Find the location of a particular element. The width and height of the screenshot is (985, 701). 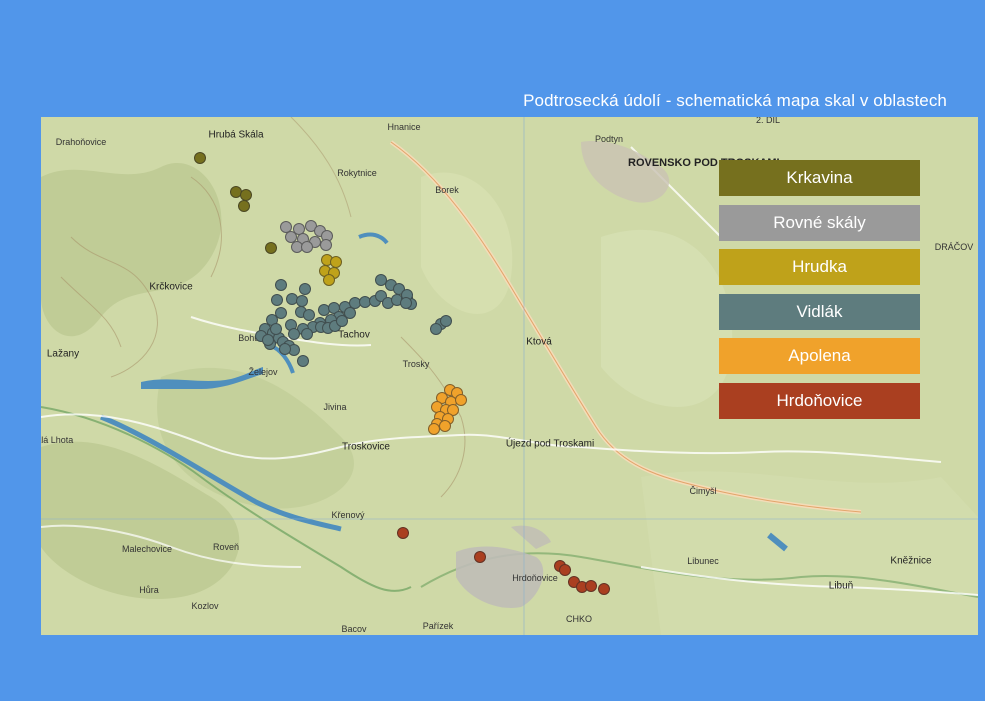

place-label: Podtyn is located at coordinates (609, 139).